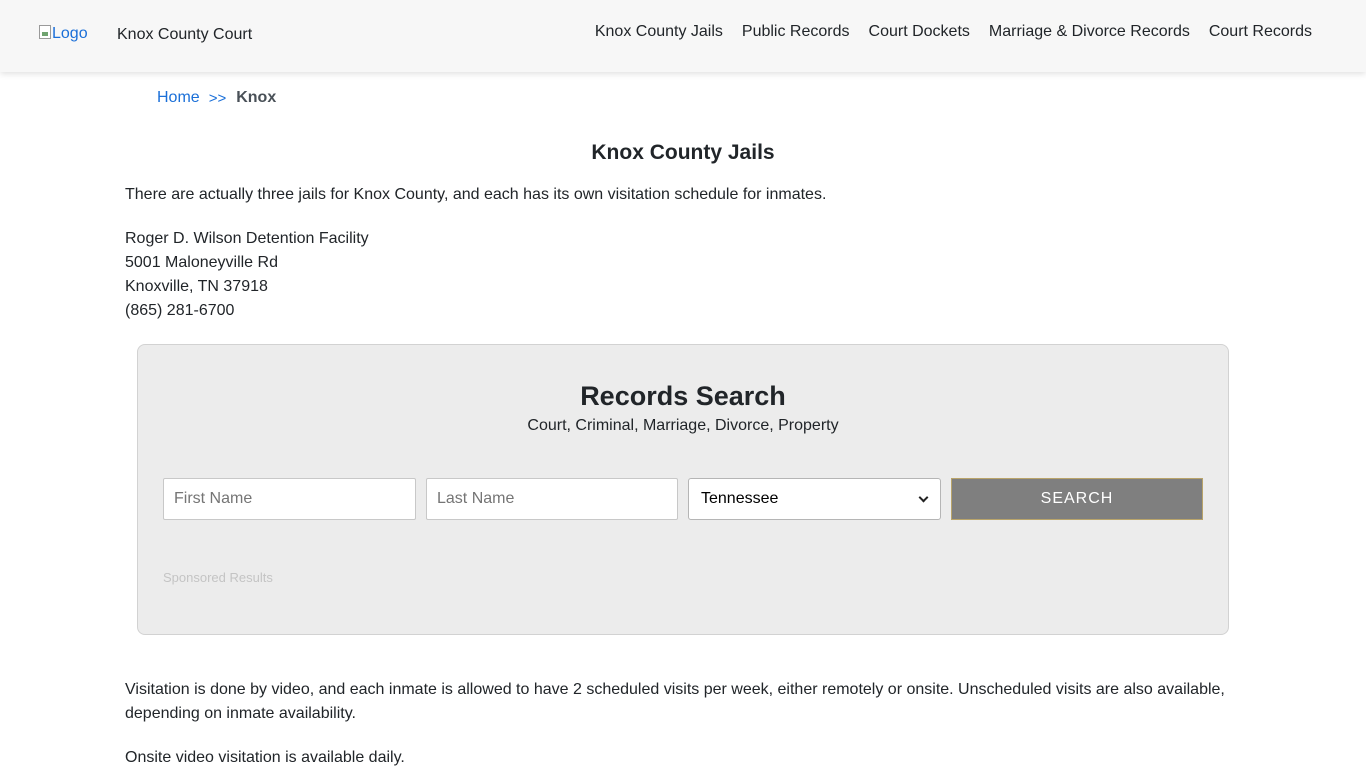 The height and width of the screenshot is (768, 1366). I want to click on breadcrumb-home-link: Home, so click(178, 98).